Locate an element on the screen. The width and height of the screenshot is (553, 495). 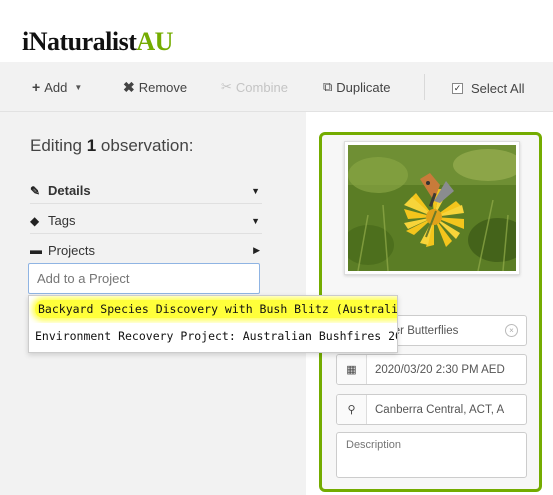
logo-au-text: AU is located at coordinates (154, 41).